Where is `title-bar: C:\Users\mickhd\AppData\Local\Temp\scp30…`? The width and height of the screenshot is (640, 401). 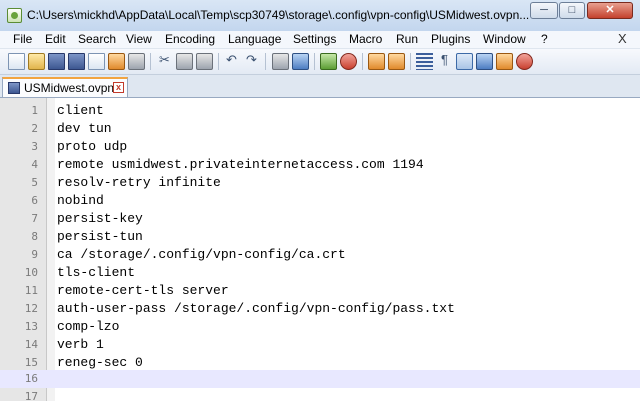 title-bar: C:\Users\mickhd\AppData\Local\Temp\scp30… is located at coordinates (320, 15).